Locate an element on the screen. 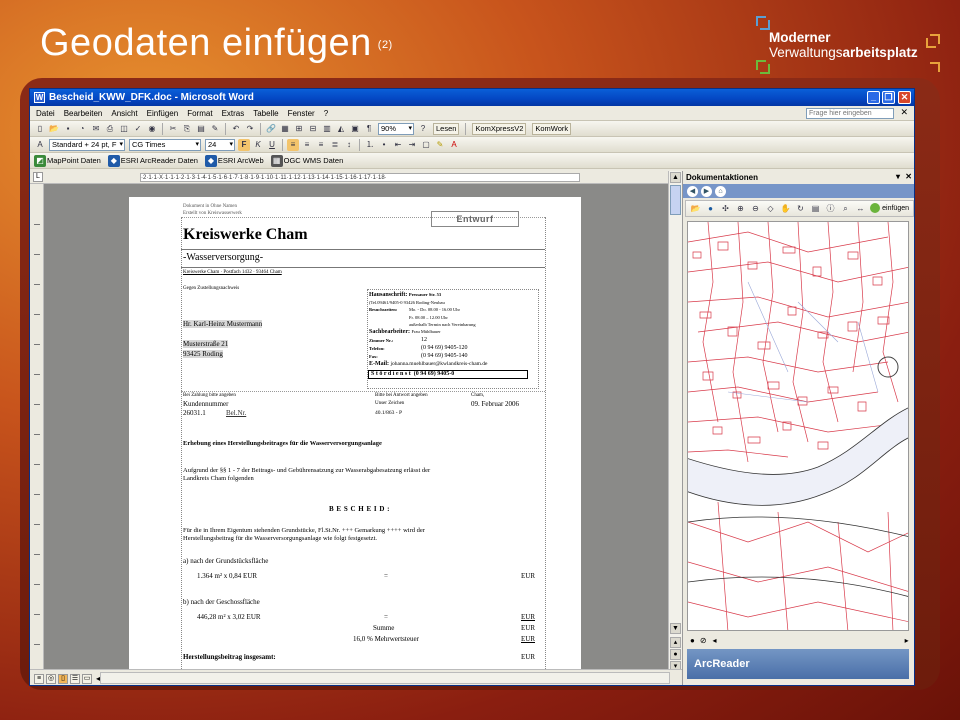 This screenshot has width=960, height=720. find-icon: ⌕ is located at coordinates (845, 209).